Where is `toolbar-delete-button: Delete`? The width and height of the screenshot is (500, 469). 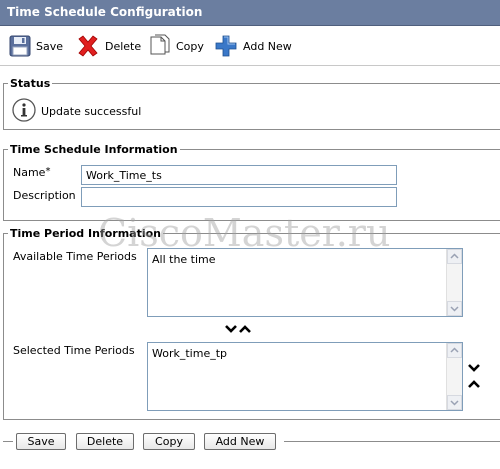
toolbar-delete-button: Delete is located at coordinates (108, 46).